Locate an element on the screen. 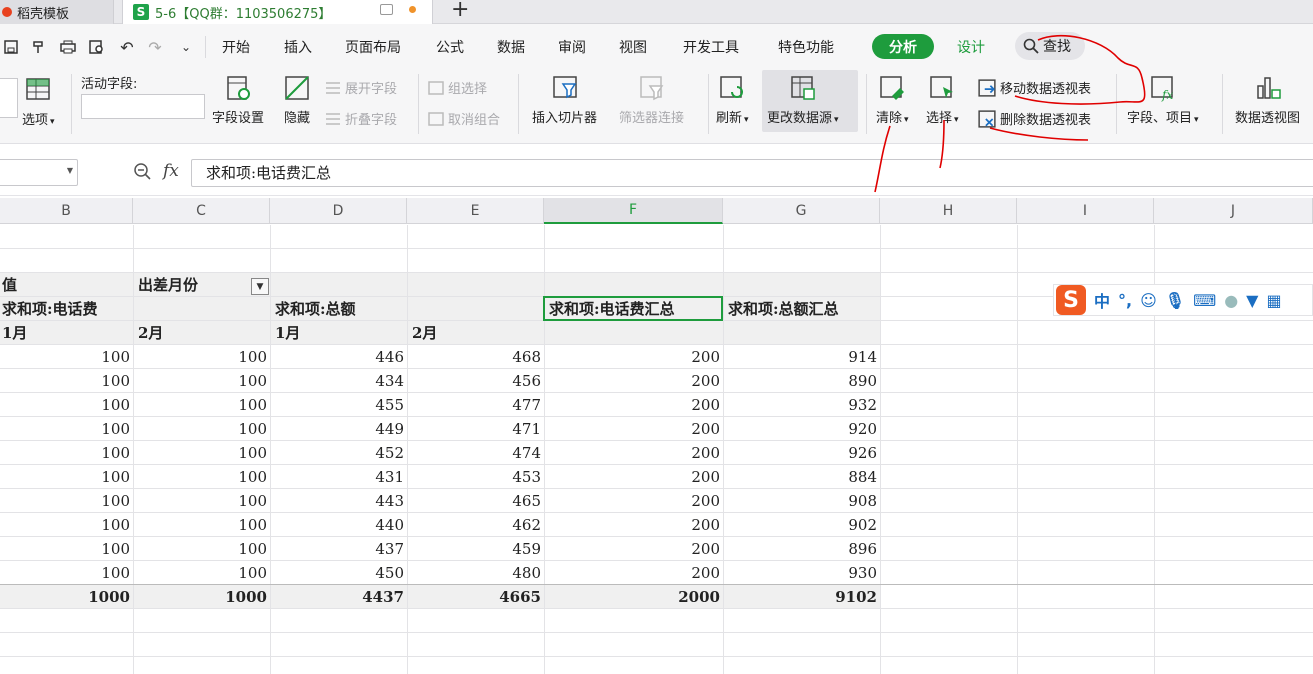 The height and width of the screenshot is (674, 1313). menu-review: 审阅 is located at coordinates (572, 47).